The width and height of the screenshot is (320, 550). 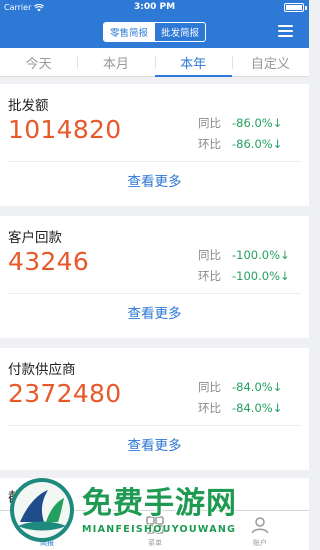 I want to click on yoy-row: 同比 -84.0%↓, so click(x=240, y=387).